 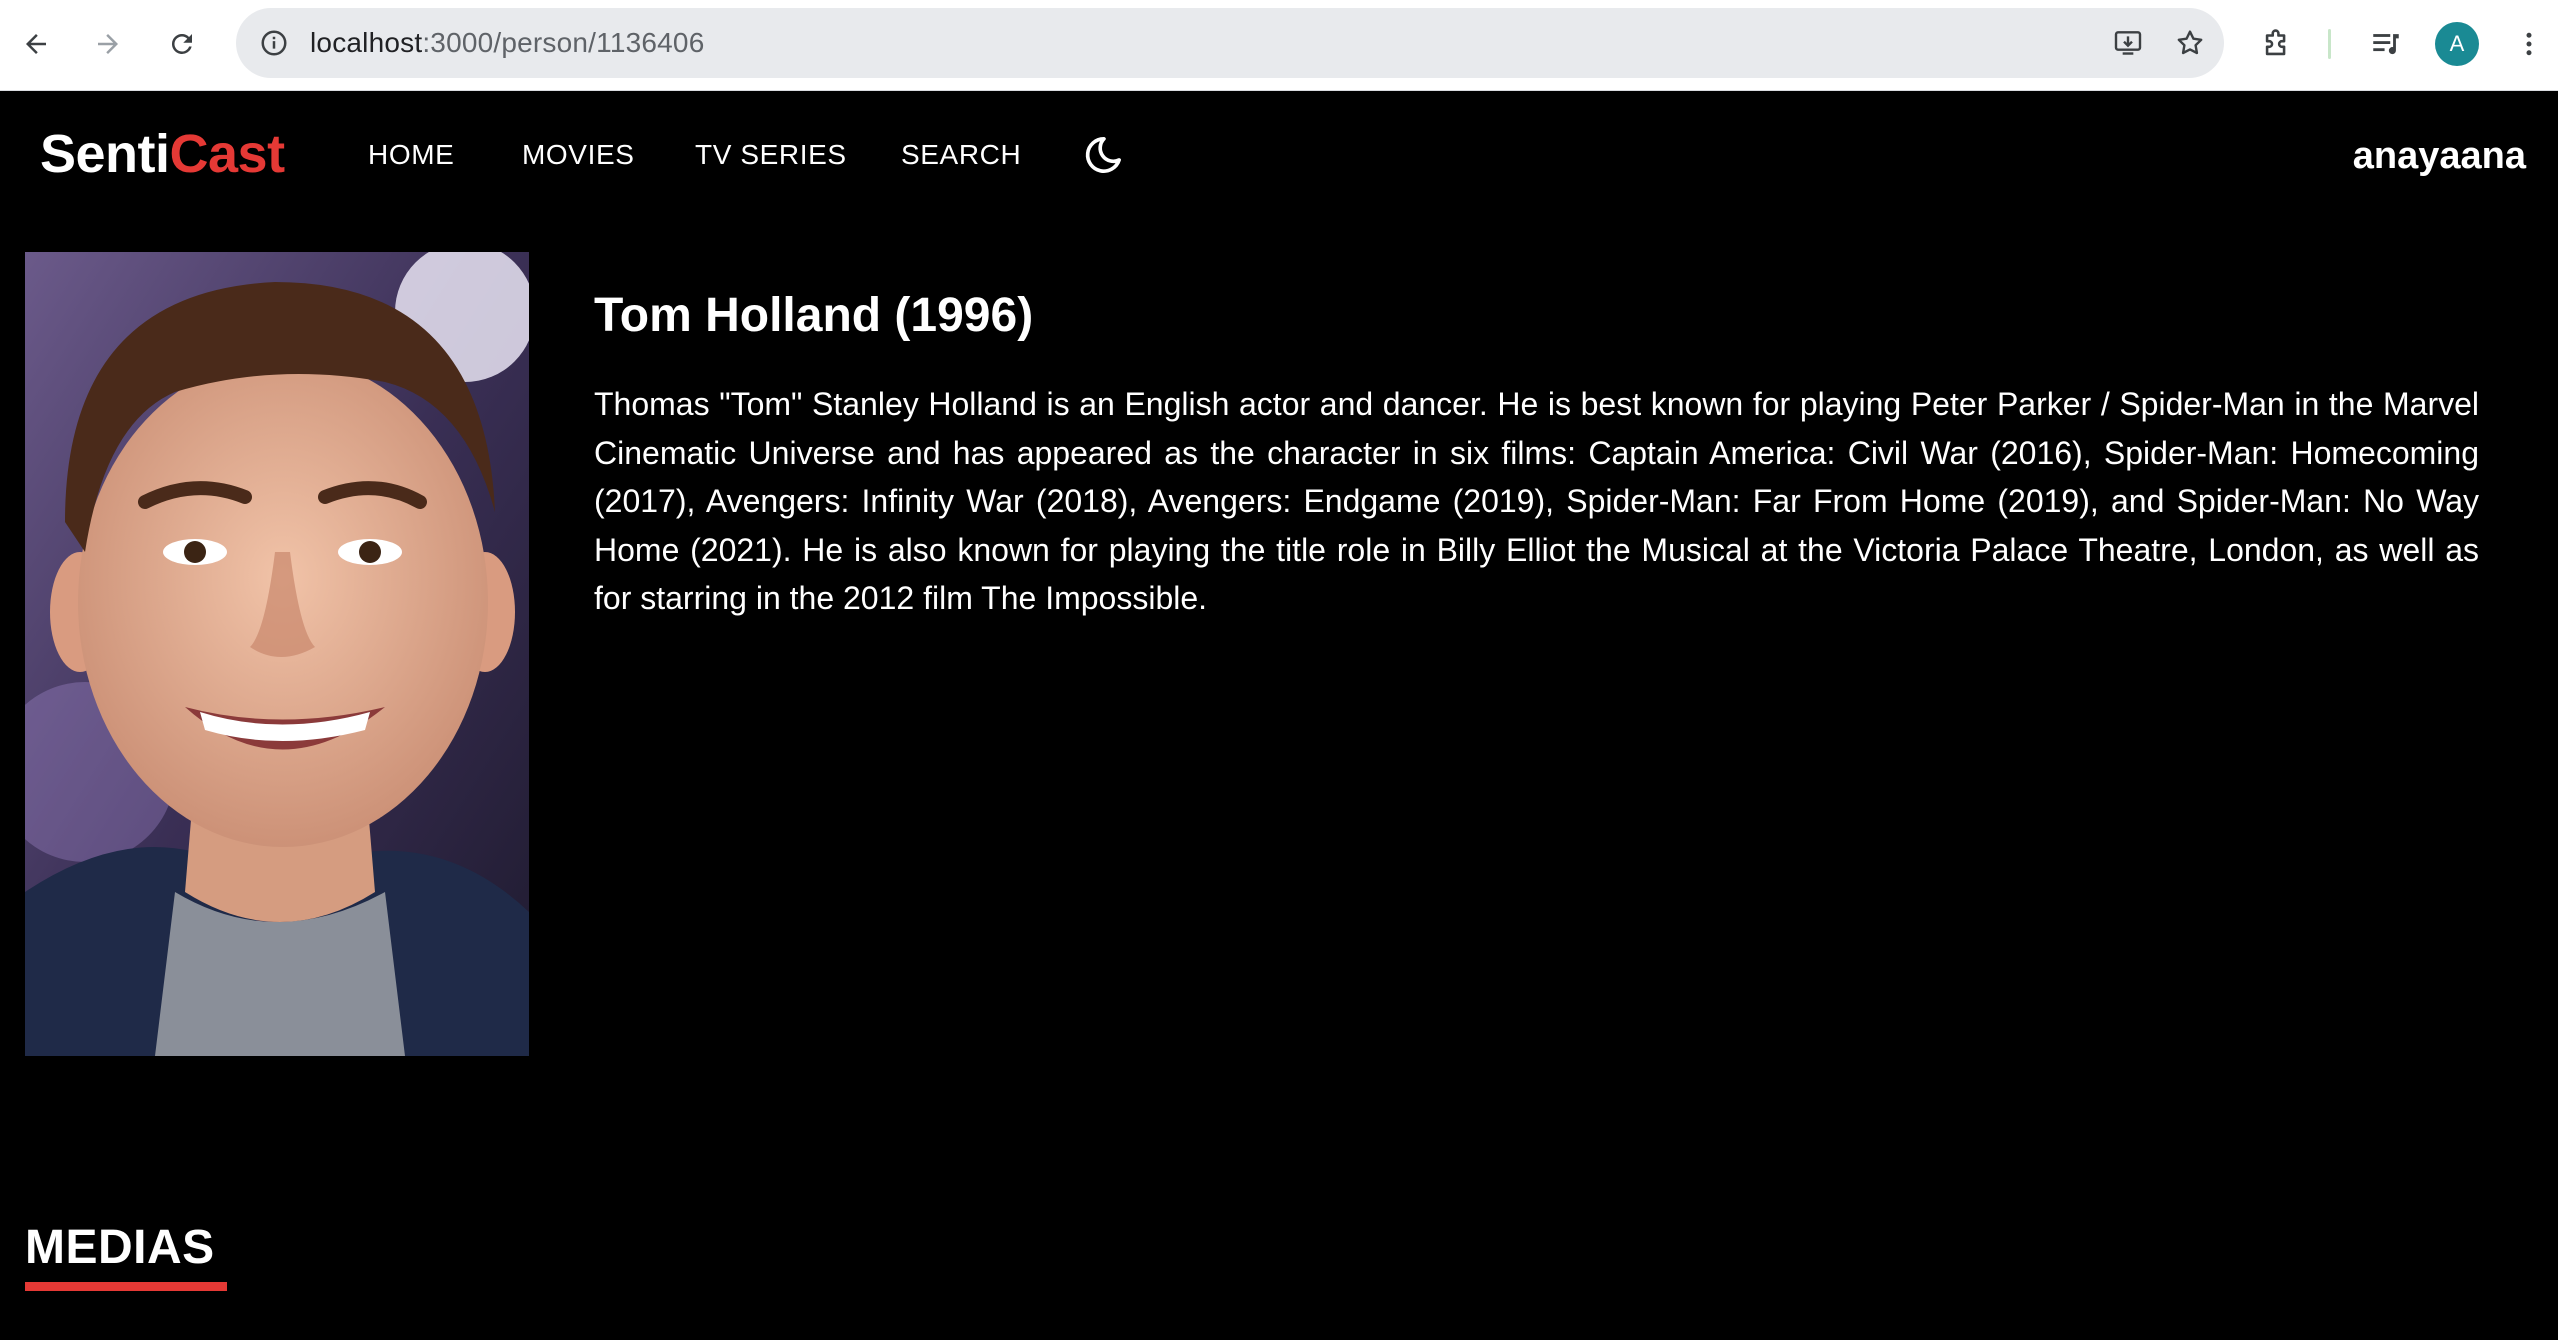 What do you see at coordinates (2329, 44) in the screenshot?
I see `toolbar-divider` at bounding box center [2329, 44].